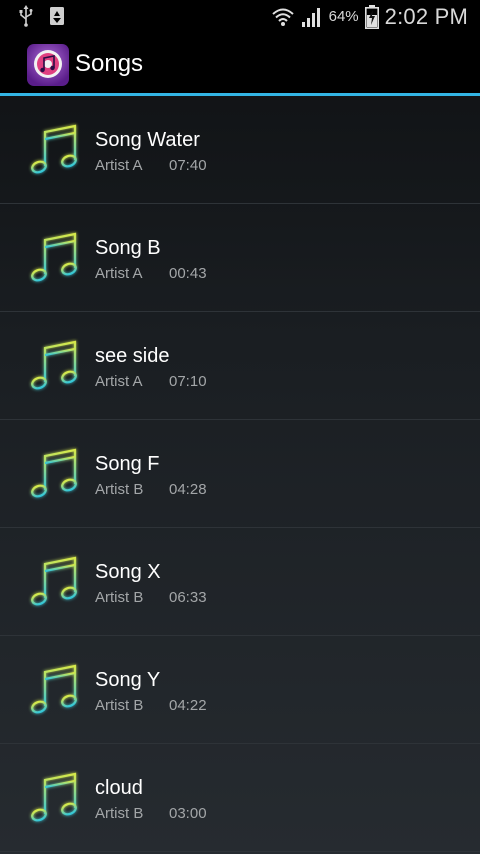 Image resolution: width=480 pixels, height=854 pixels. I want to click on song-title: see side, so click(132, 356).